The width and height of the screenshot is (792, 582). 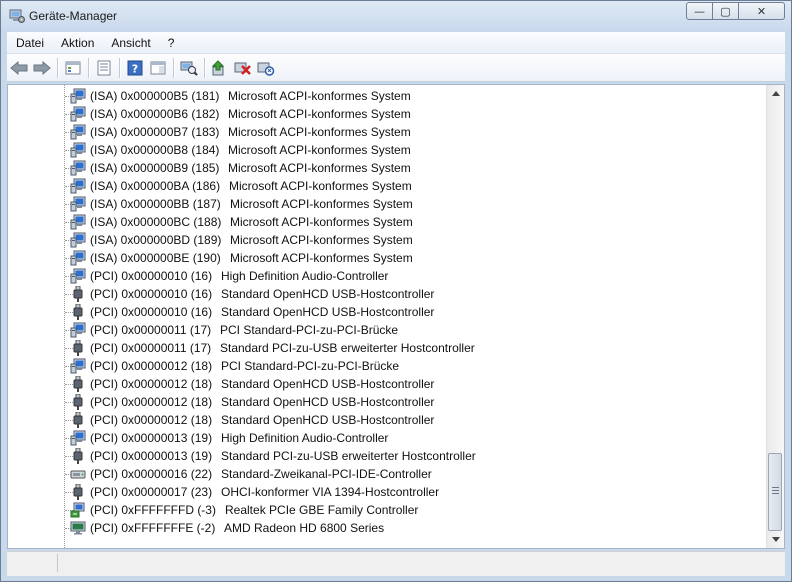 What do you see at coordinates (77, 43) in the screenshot?
I see `menu-aktion: Aktion` at bounding box center [77, 43].